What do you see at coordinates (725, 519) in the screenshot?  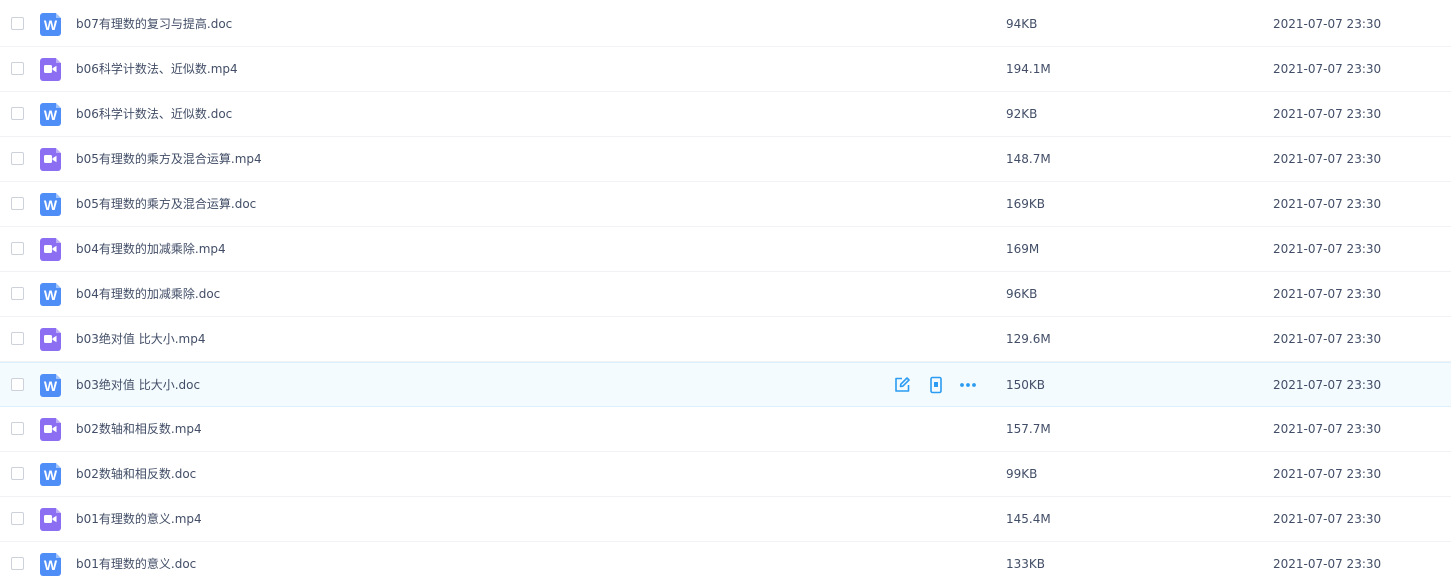 I see `file-row: b01有理数的意义.mp4 145.4M 2021-07-07 23:30` at bounding box center [725, 519].